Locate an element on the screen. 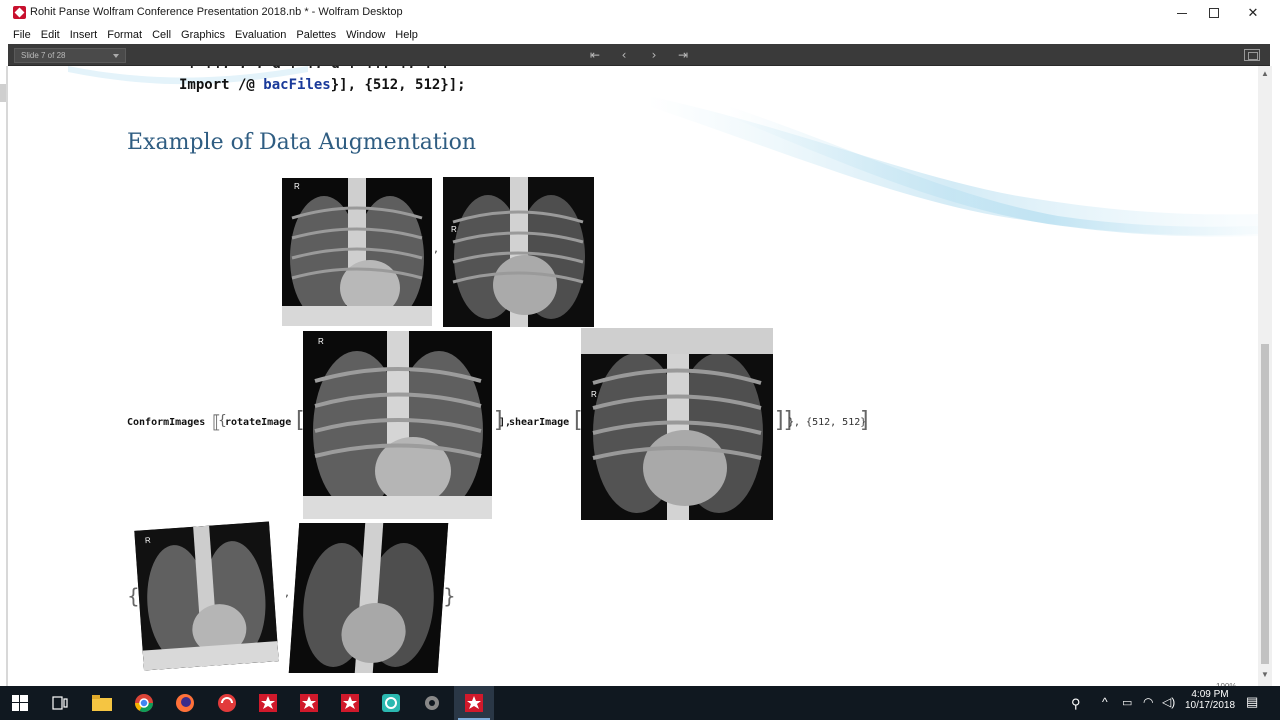 This screenshot has width=1280, height=720. windows-taskbar: ⚲ ^ ▭ ◠ ◁) 4:09 PM 10/17/2018 ▤ is located at coordinates (640, 703).